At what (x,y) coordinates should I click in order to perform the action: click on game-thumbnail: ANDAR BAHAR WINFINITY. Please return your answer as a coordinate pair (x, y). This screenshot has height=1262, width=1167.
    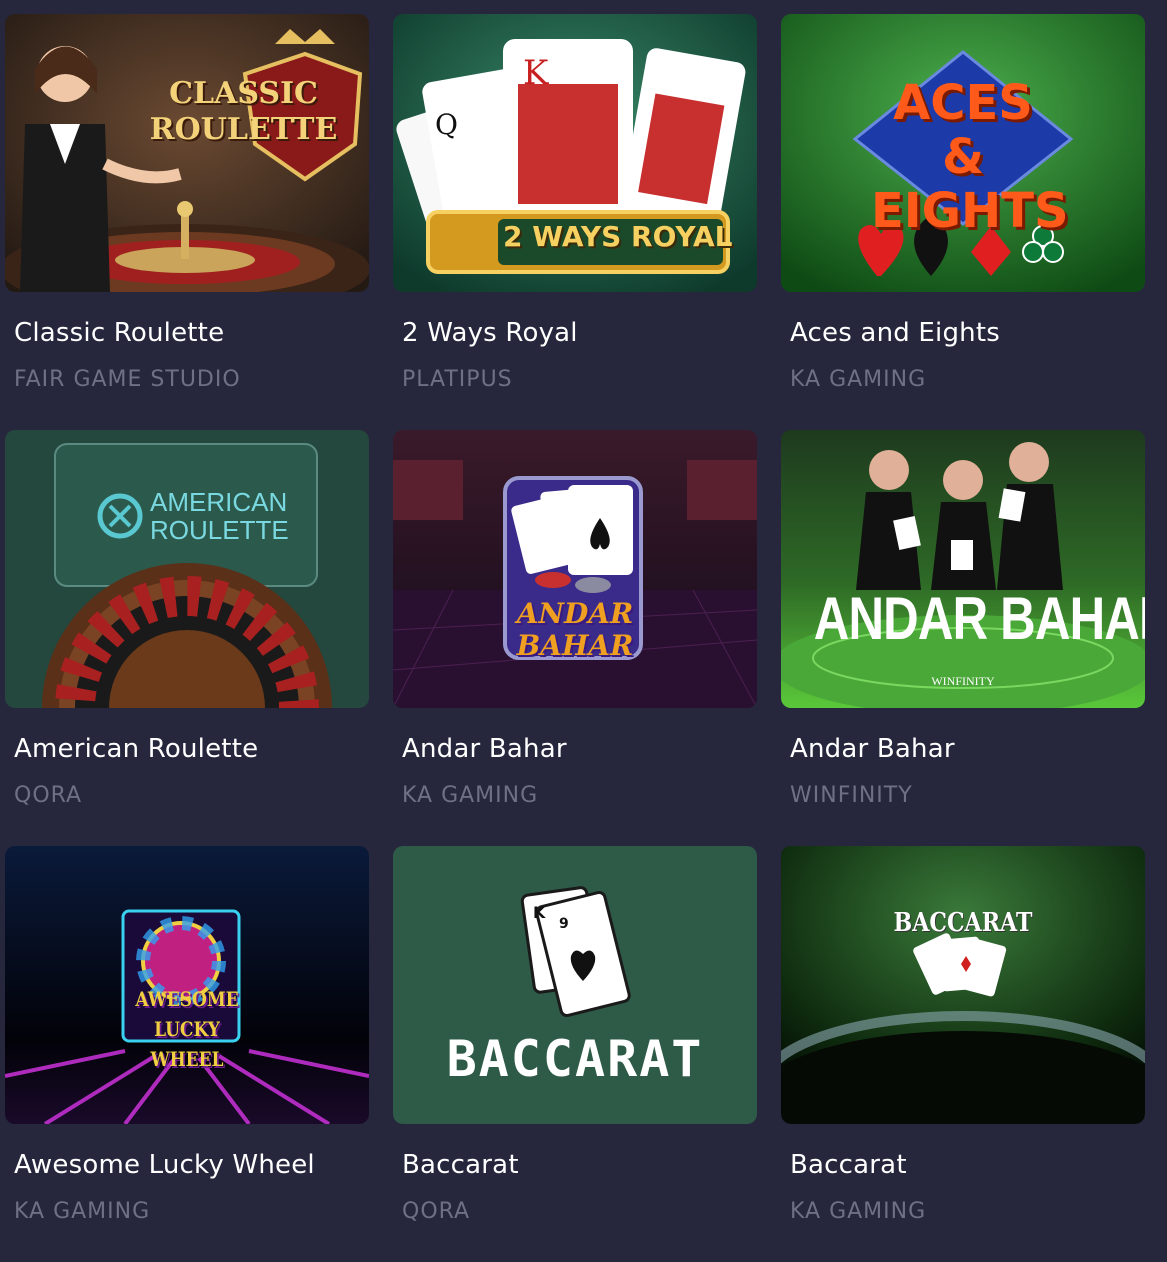
    Looking at the image, I should click on (963, 569).